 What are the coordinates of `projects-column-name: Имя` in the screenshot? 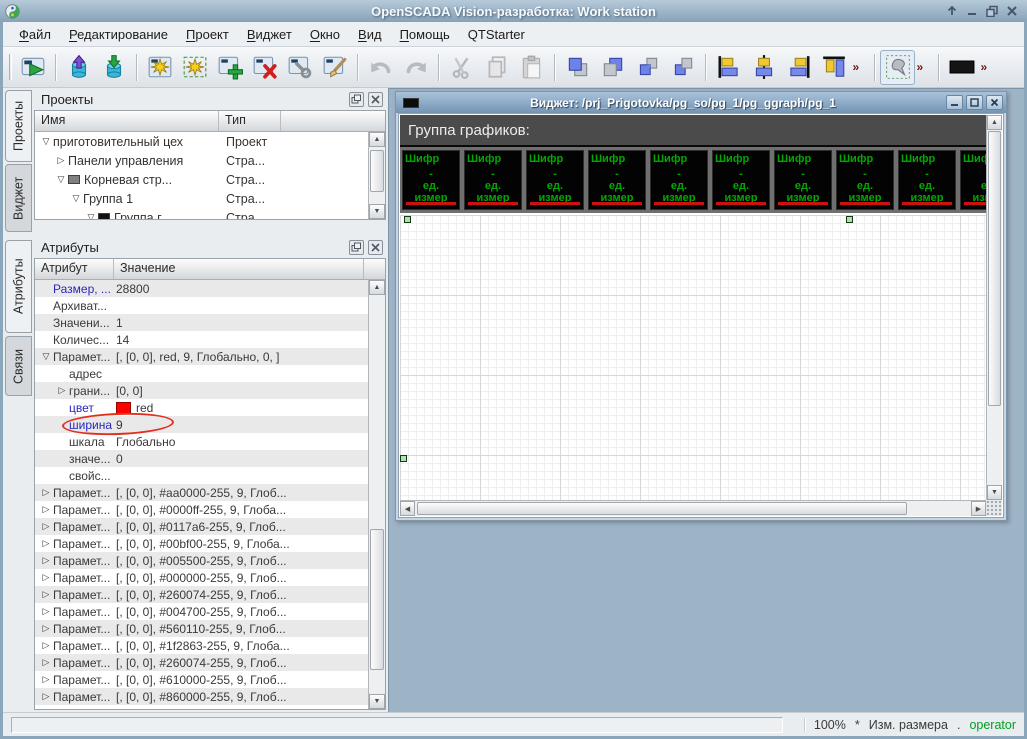 It's located at (127, 121).